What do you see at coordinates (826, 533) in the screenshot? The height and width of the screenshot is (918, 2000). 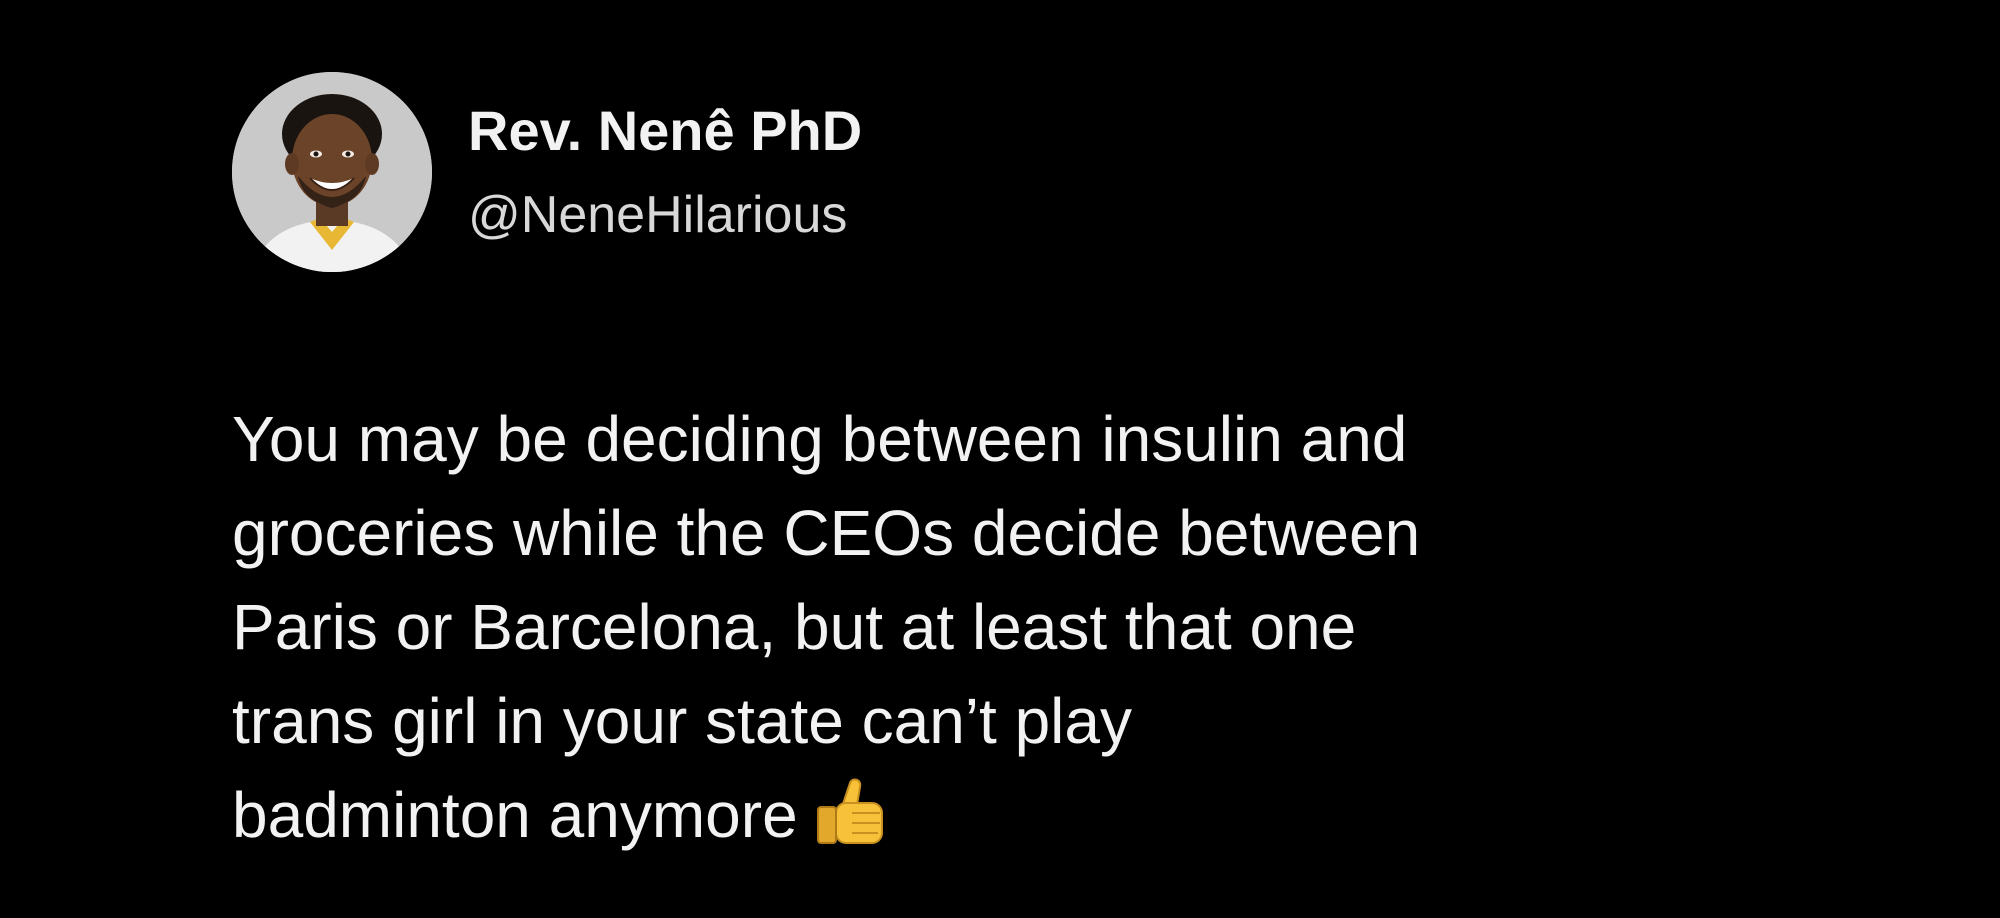 I see `tweet-text-line: groceries while the CEOs decide between` at bounding box center [826, 533].